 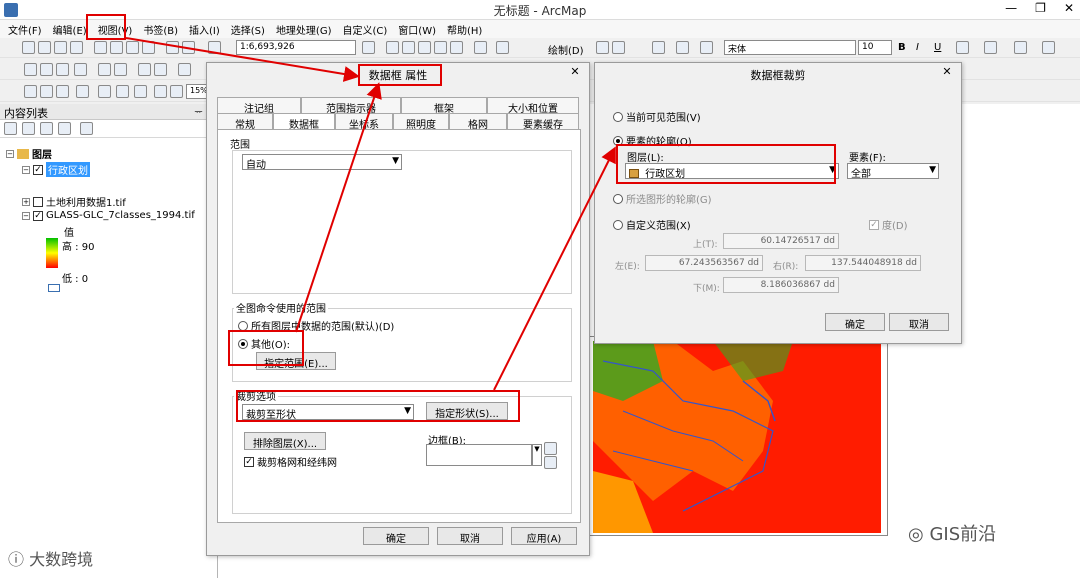 I want to click on watermark-logo-icon: ⓘ, so click(x=16, y=559).